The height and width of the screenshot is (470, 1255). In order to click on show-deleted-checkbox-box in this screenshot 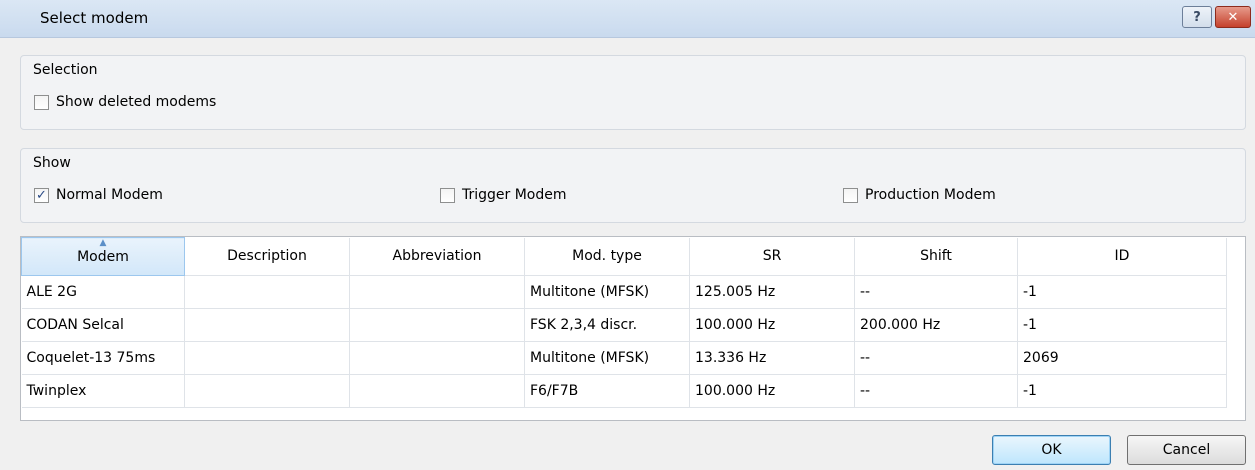, I will do `click(41, 102)`.